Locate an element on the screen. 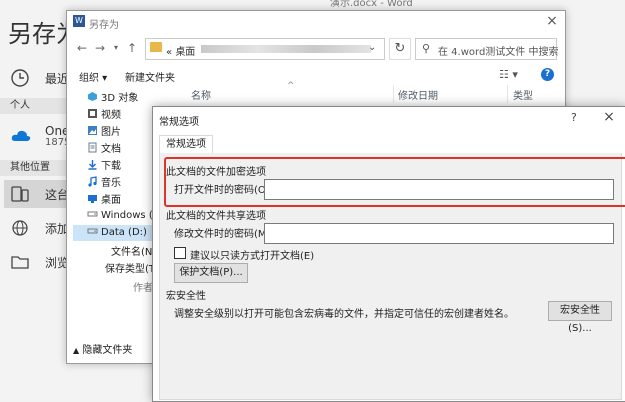 The image size is (625, 402). nav-item: 桌面 is located at coordinates (123, 199).